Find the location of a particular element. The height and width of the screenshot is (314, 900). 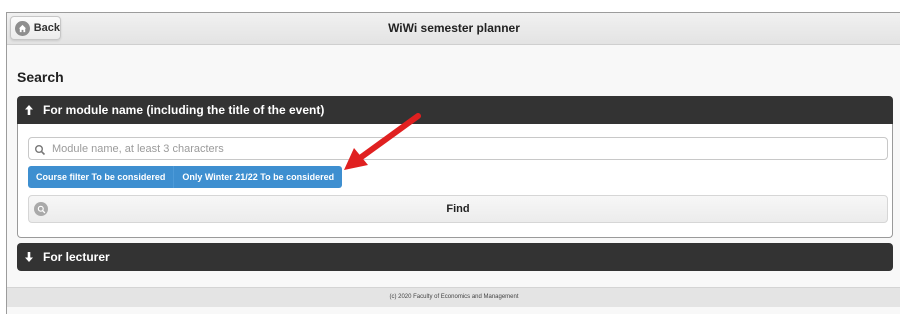

find-button-label: Find is located at coordinates (458, 209).